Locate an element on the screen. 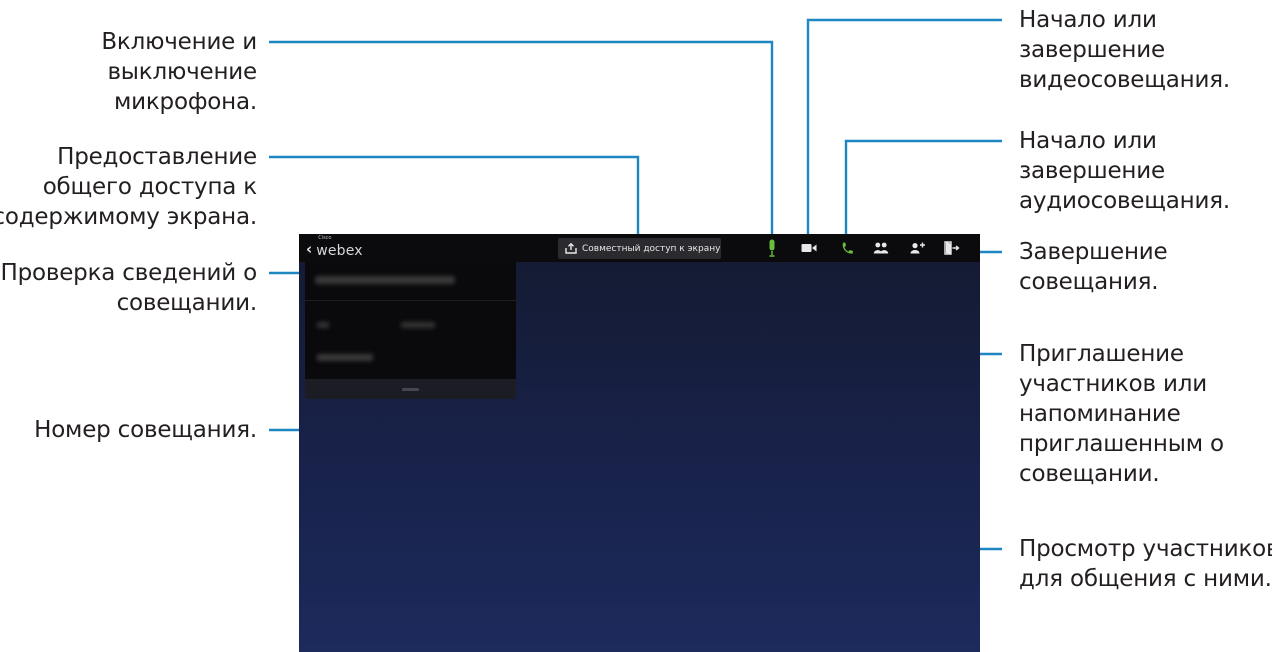 This screenshot has height=652, width=1272. people-icon is located at coordinates (881, 248).